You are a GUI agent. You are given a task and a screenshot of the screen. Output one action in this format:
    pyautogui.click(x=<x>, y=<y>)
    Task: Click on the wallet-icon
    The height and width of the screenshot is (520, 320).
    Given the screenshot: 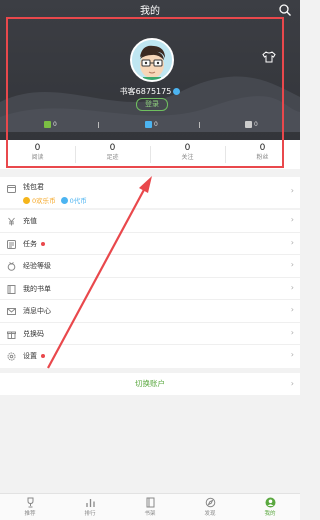 What is the action you would take?
    pyautogui.click(x=11, y=189)
    